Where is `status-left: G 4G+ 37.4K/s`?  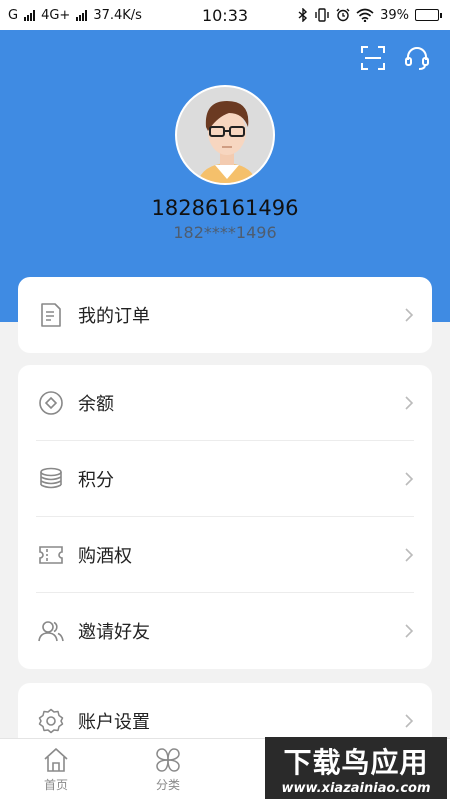 status-left: G 4G+ 37.4K/s is located at coordinates (75, 15).